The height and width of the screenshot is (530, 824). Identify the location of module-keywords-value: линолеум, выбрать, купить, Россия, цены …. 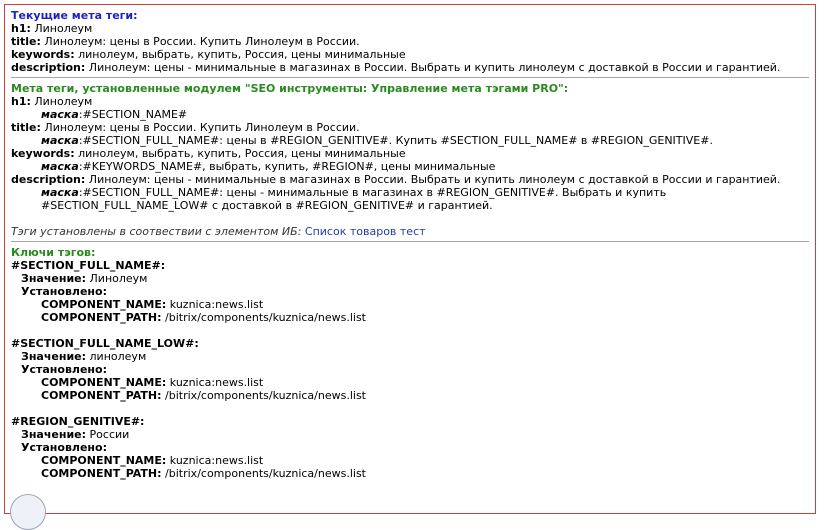
(242, 153).